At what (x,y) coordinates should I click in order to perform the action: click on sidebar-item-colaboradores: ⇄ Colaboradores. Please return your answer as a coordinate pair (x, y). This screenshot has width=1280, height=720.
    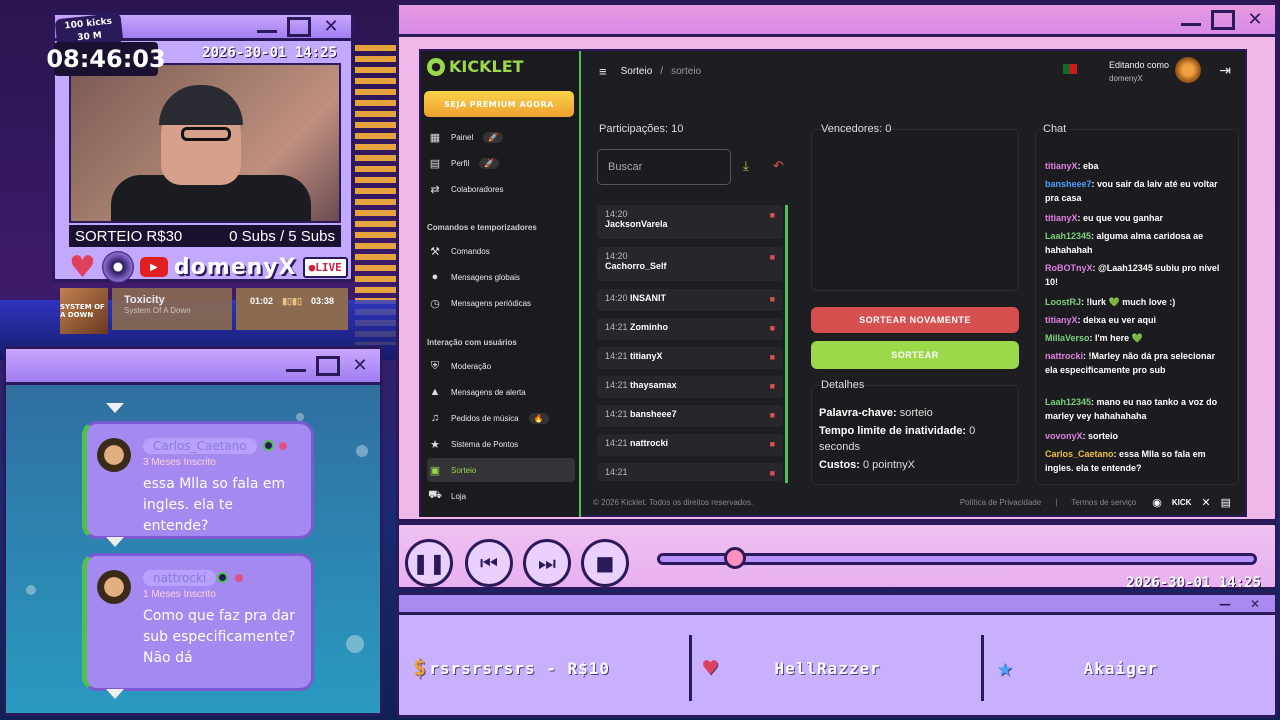
    Looking at the image, I should click on (501, 189).